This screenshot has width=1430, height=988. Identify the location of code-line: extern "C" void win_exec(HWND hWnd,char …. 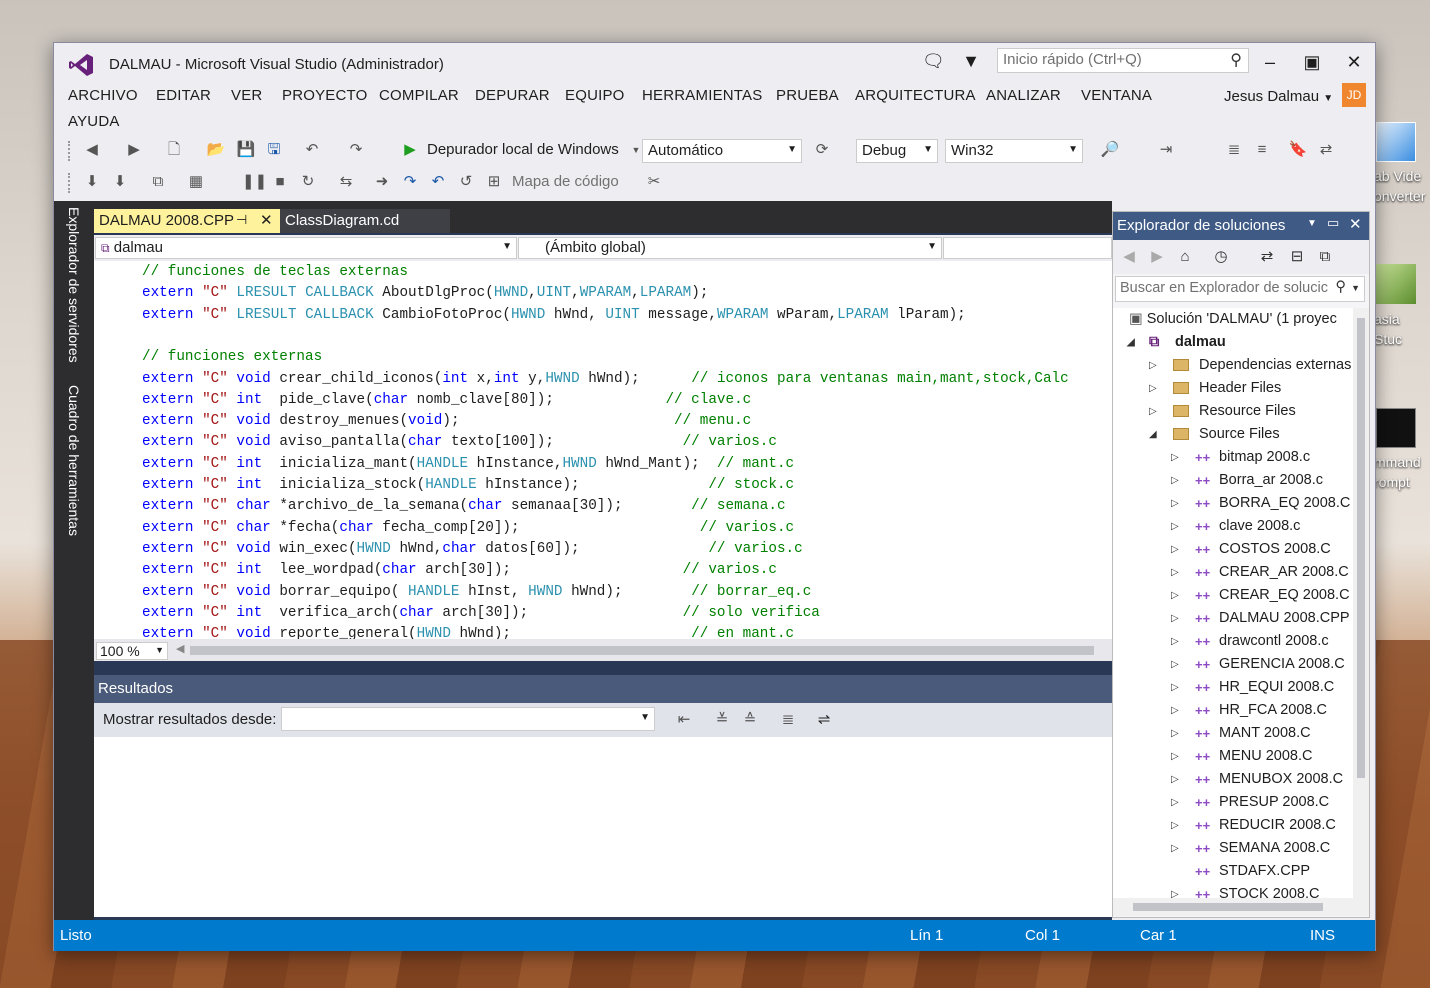
(472, 549).